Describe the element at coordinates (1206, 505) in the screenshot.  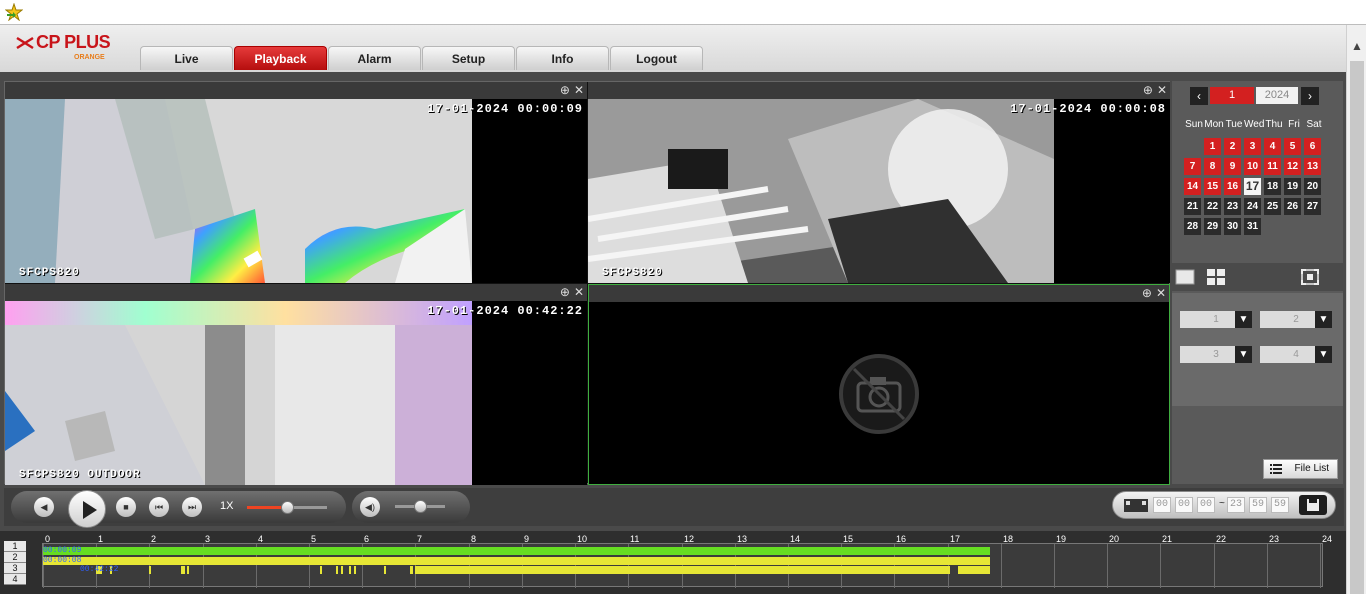
I see `start-second-field: 00` at that location.